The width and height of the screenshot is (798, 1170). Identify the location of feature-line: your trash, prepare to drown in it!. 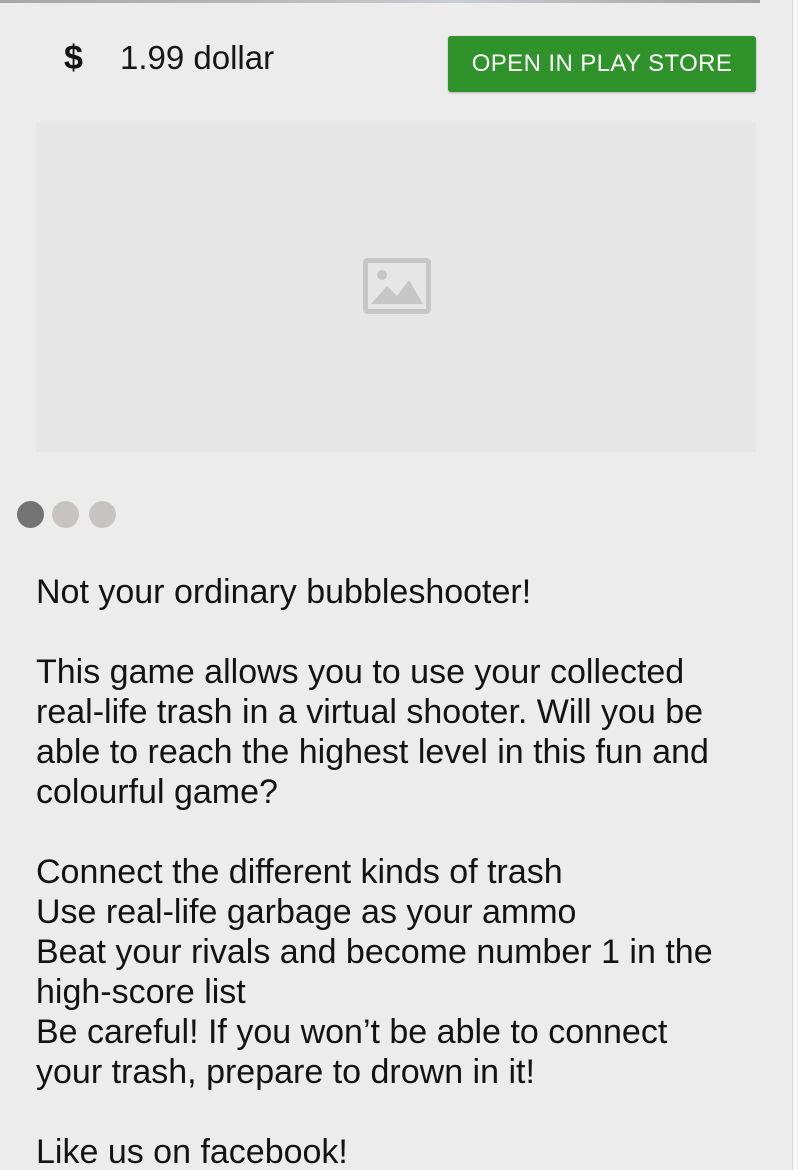
(285, 1072).